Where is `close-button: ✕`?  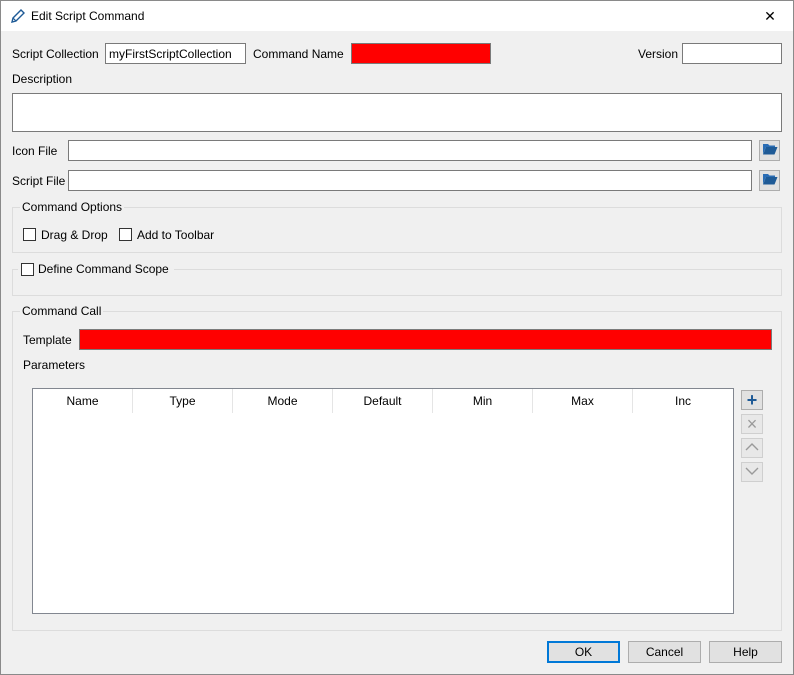 close-button: ✕ is located at coordinates (770, 16).